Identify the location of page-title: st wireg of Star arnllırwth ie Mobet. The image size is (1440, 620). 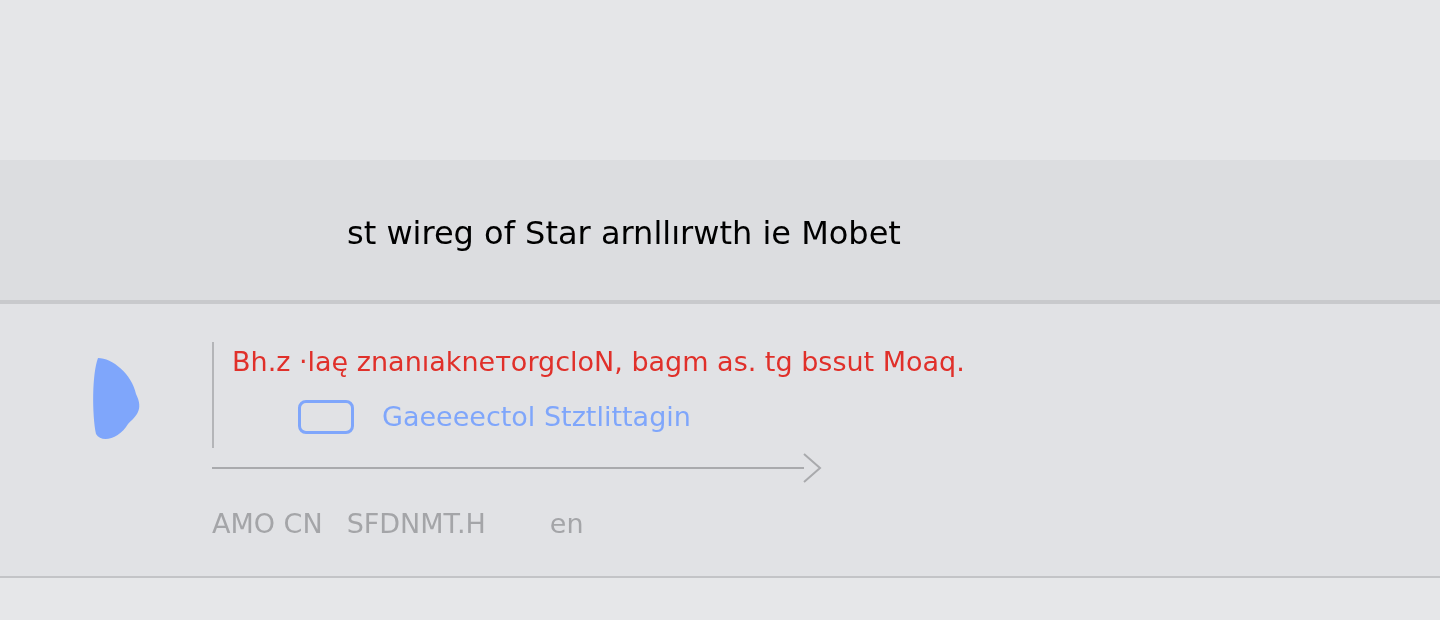
(624, 233).